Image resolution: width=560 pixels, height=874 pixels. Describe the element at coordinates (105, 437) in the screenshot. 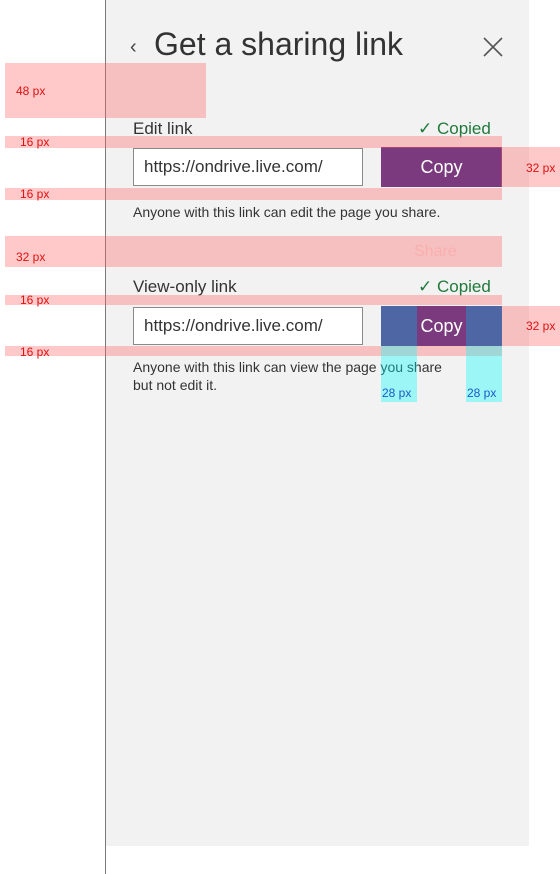

I see `panel-divider` at that location.